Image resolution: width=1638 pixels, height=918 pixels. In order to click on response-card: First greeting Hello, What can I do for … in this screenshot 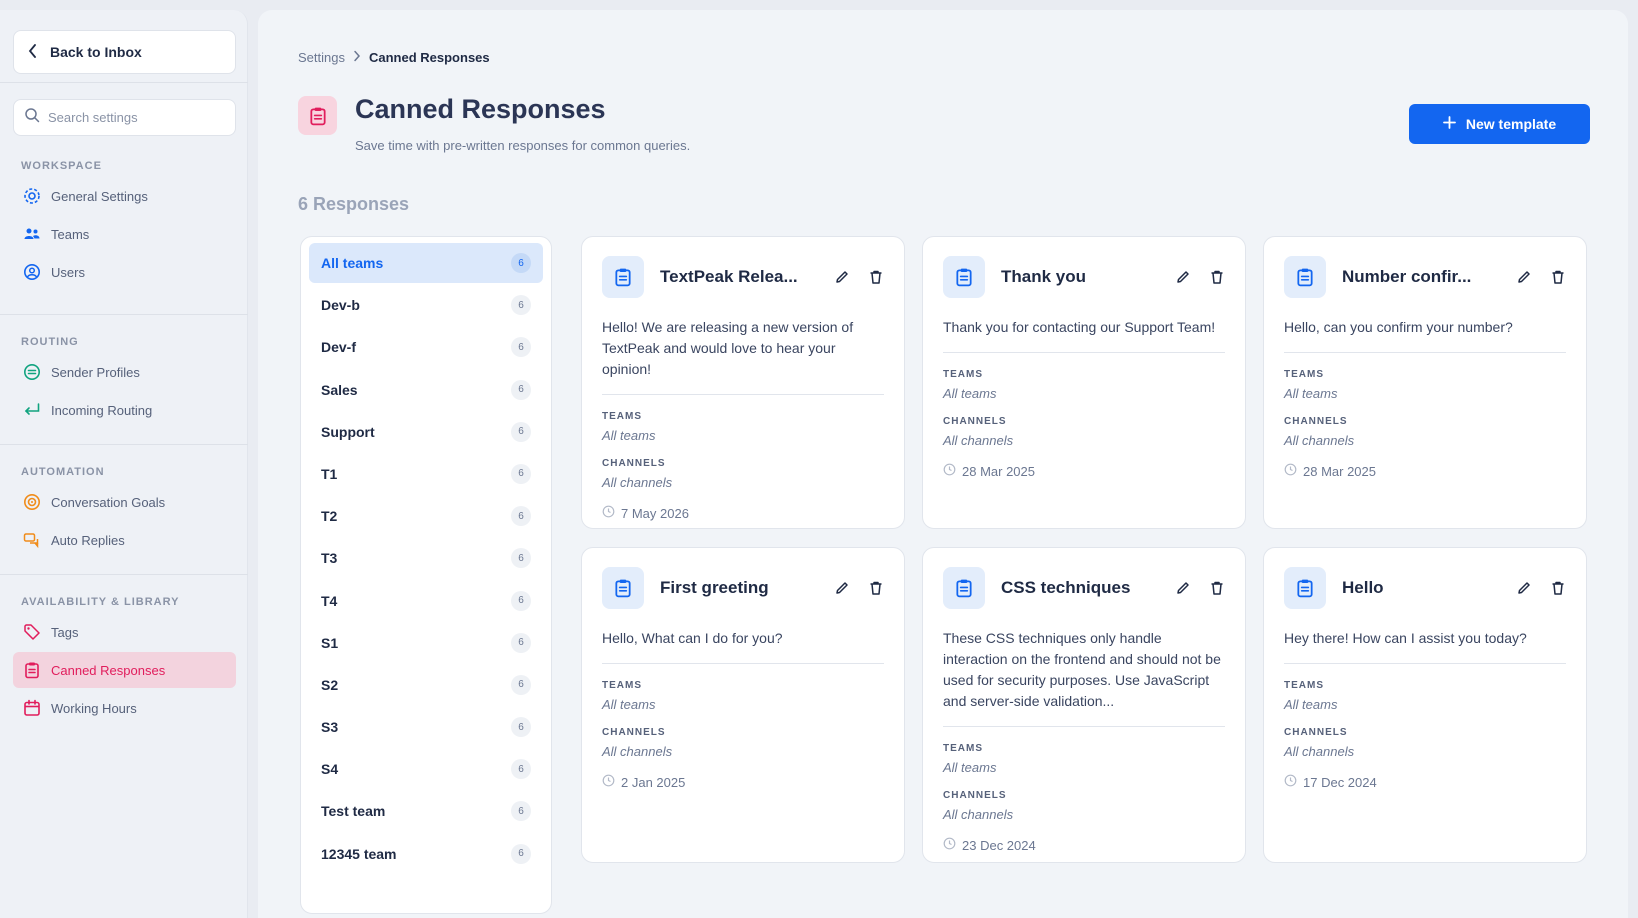, I will do `click(743, 705)`.